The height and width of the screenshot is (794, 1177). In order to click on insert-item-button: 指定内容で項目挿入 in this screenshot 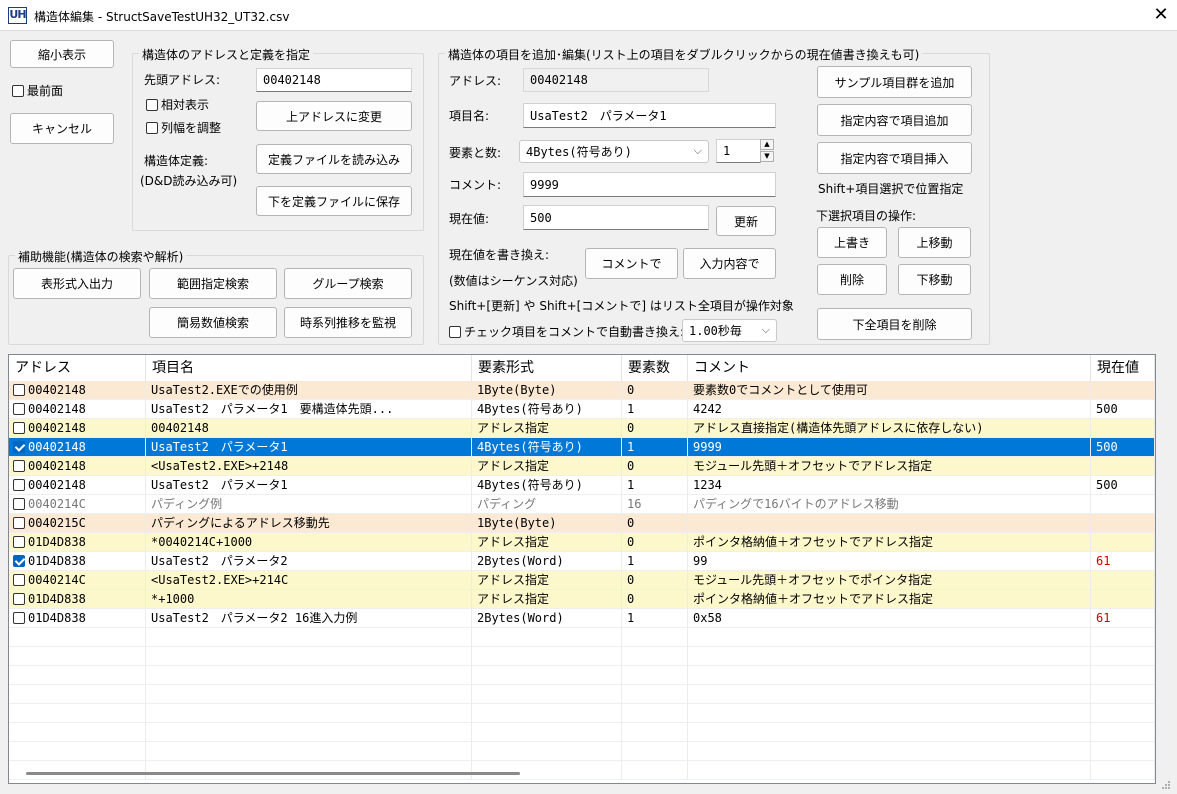, I will do `click(894, 158)`.